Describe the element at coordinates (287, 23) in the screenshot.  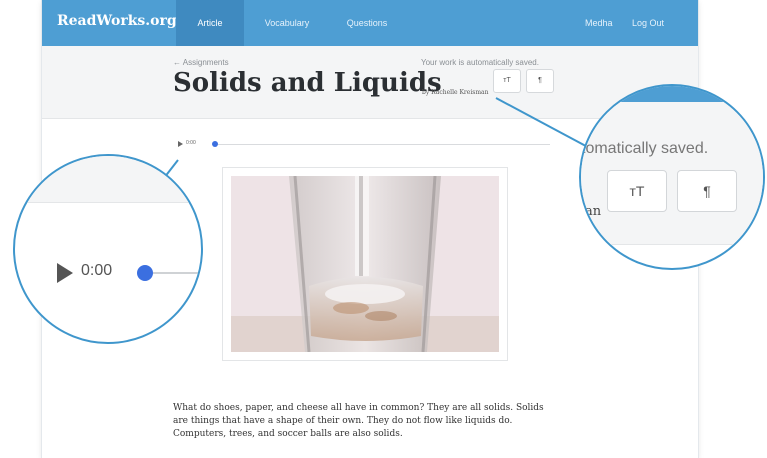
I see `tab-vocabulary: Vocabulary` at that location.